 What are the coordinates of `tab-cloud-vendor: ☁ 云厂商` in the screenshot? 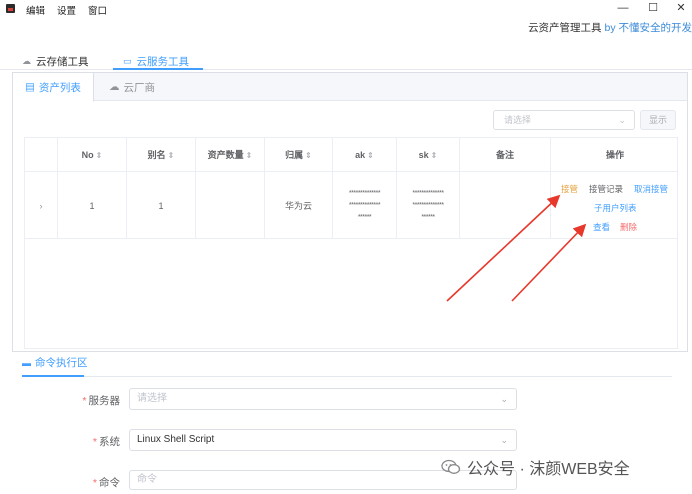 It's located at (132, 87).